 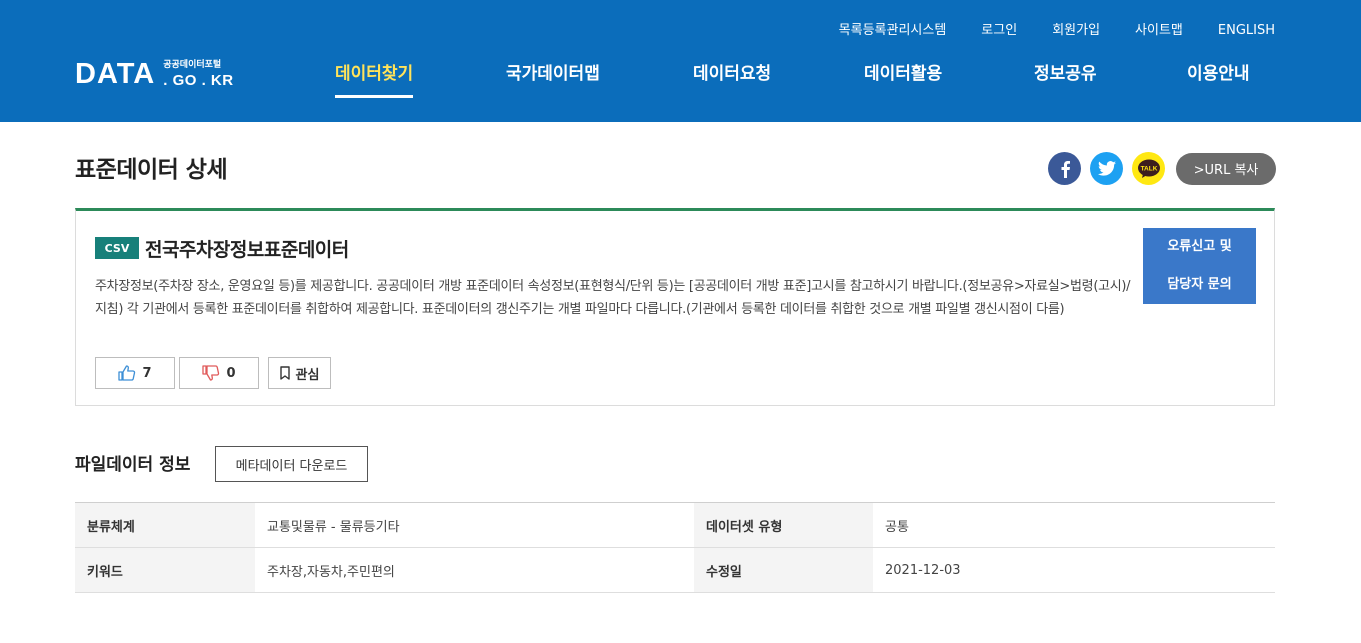 I want to click on utility-menu: 목록등록관리시스템 로그인 회원가입 사이트맵 ENGLISH, so click(x=1039, y=31).